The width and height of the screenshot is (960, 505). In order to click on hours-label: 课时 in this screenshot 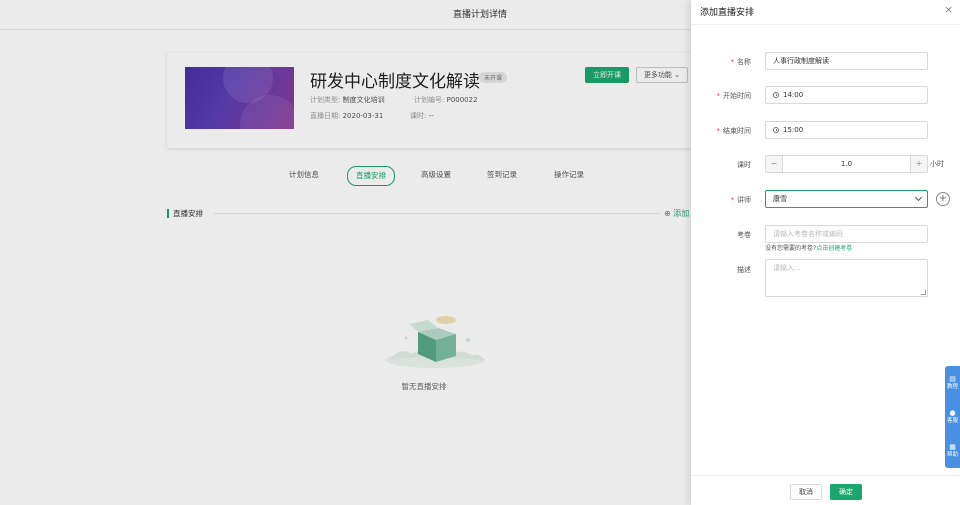, I will do `click(744, 165)`.